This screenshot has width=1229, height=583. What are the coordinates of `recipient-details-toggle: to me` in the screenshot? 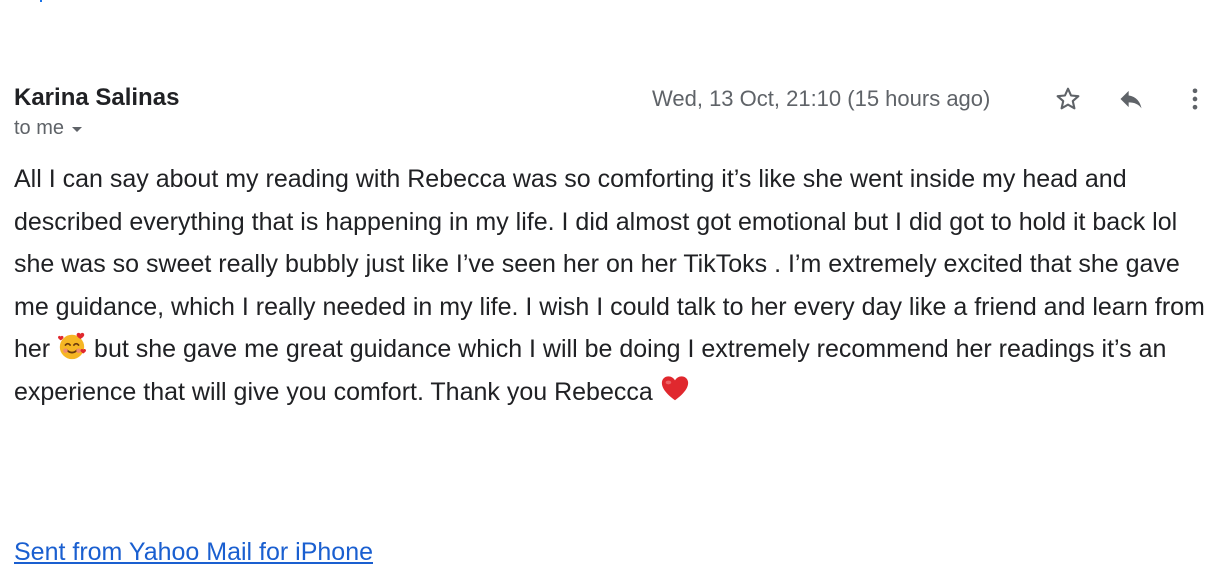 It's located at (48, 128).